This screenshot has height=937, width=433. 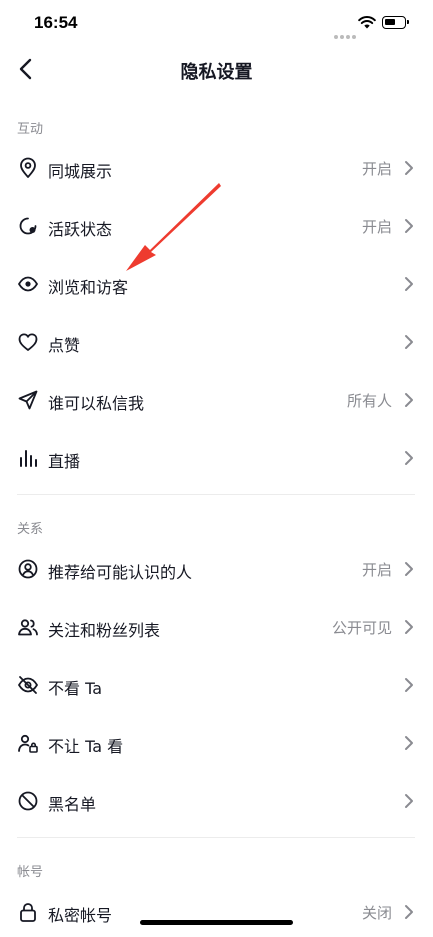 What do you see at coordinates (30, 872) in the screenshot?
I see `section-title-account: 帐号` at bounding box center [30, 872].